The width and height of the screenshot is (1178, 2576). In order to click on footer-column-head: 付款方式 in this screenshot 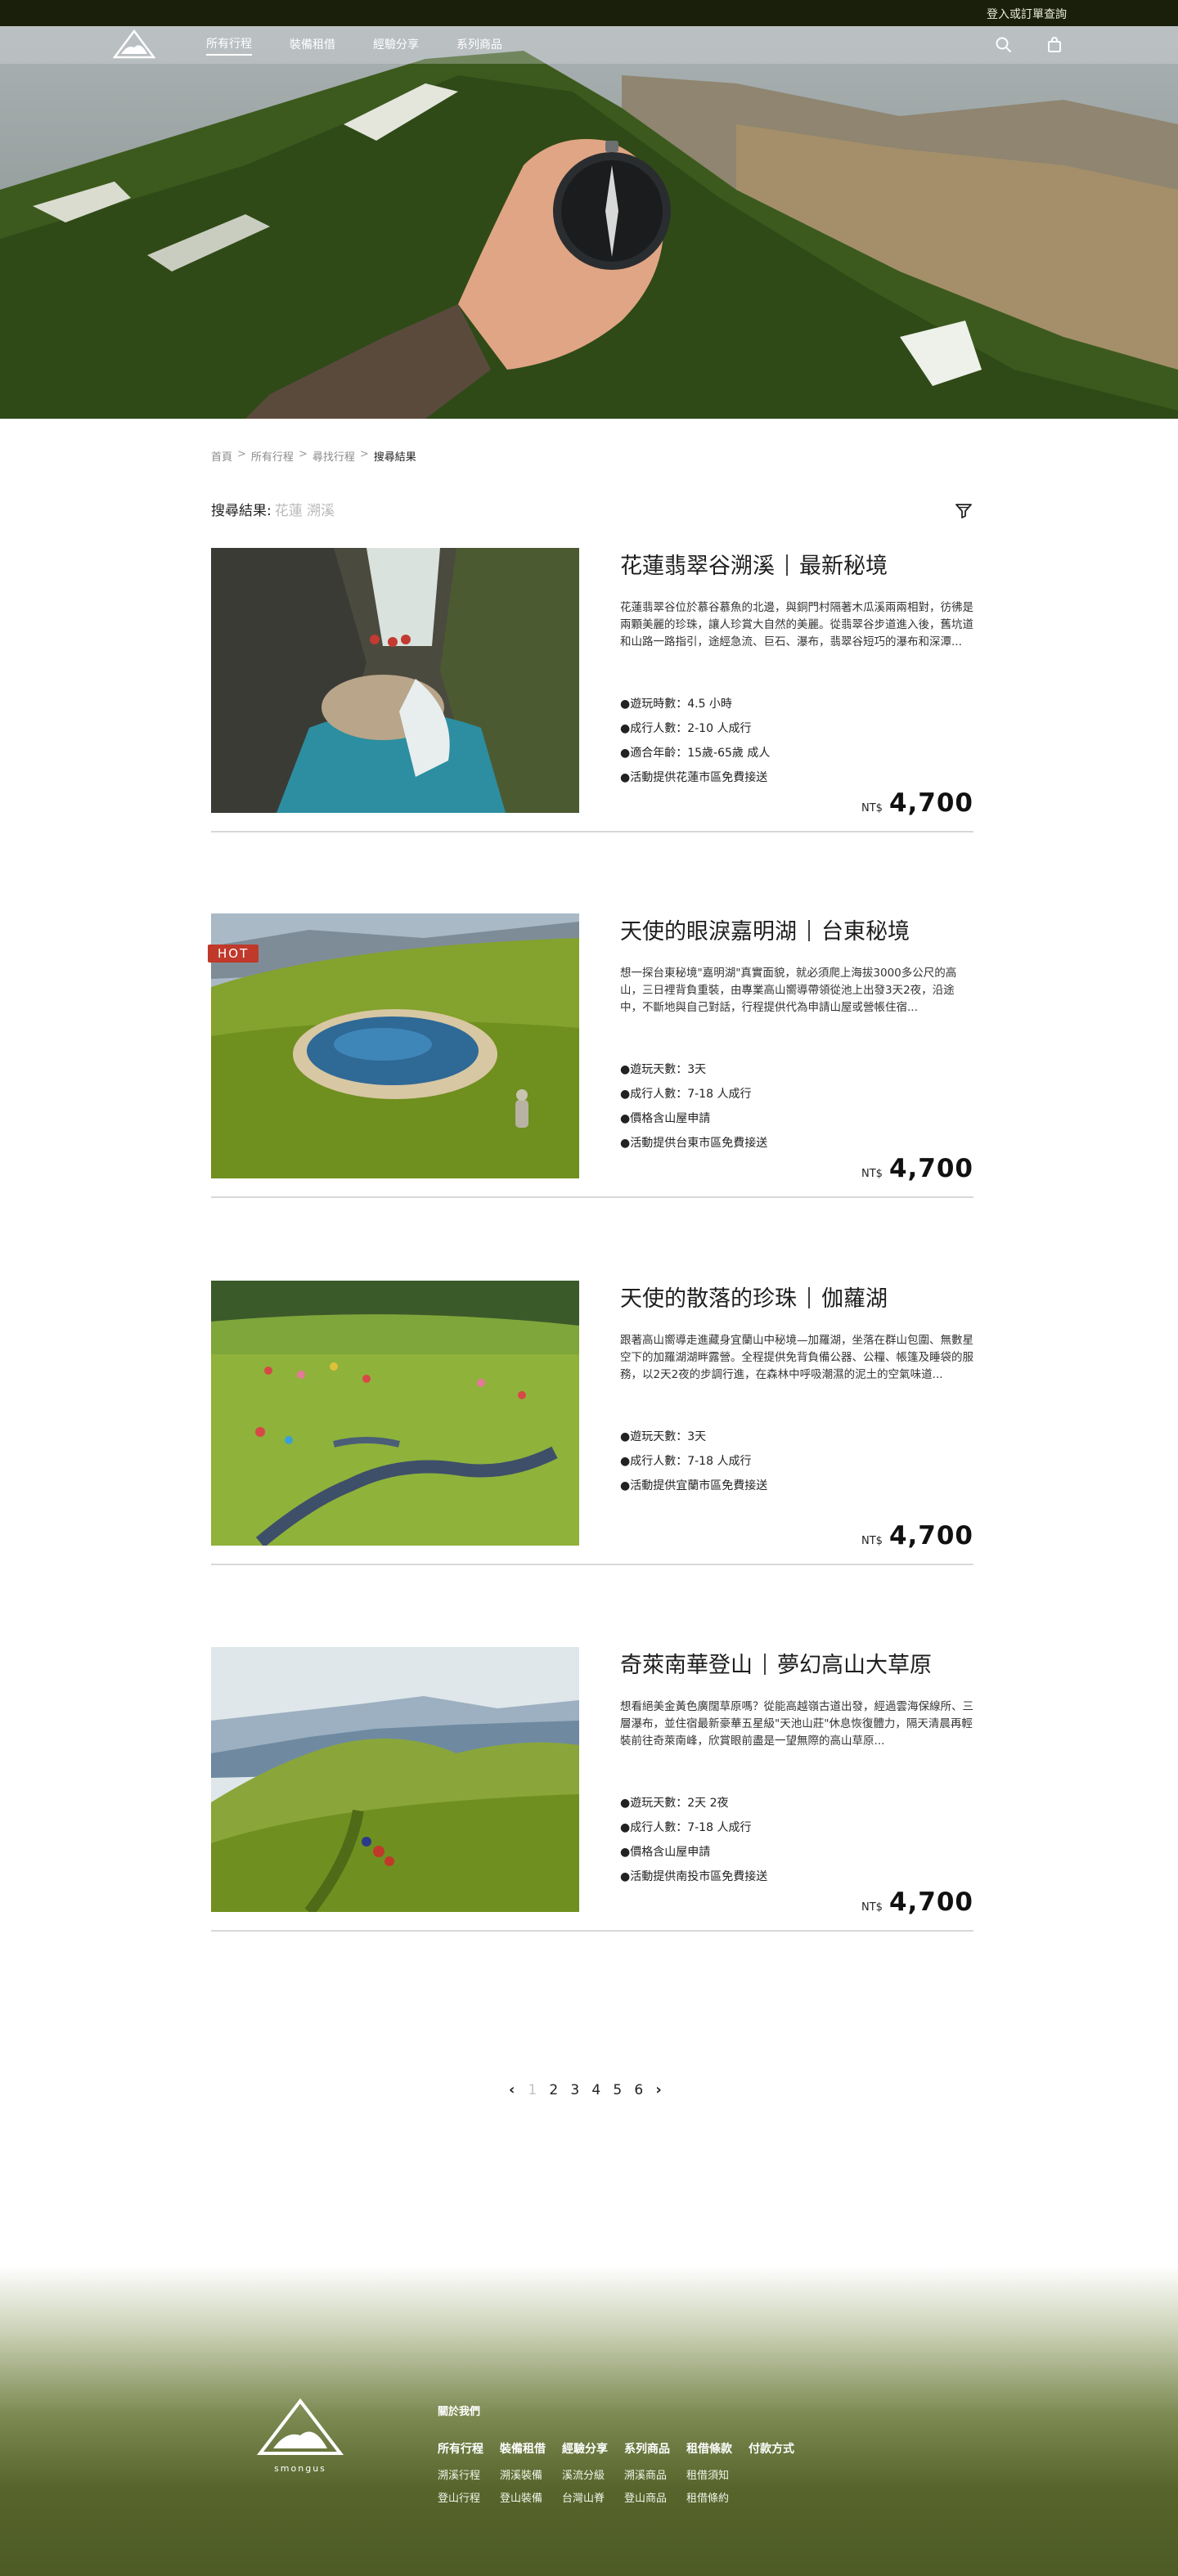, I will do `click(771, 2448)`.